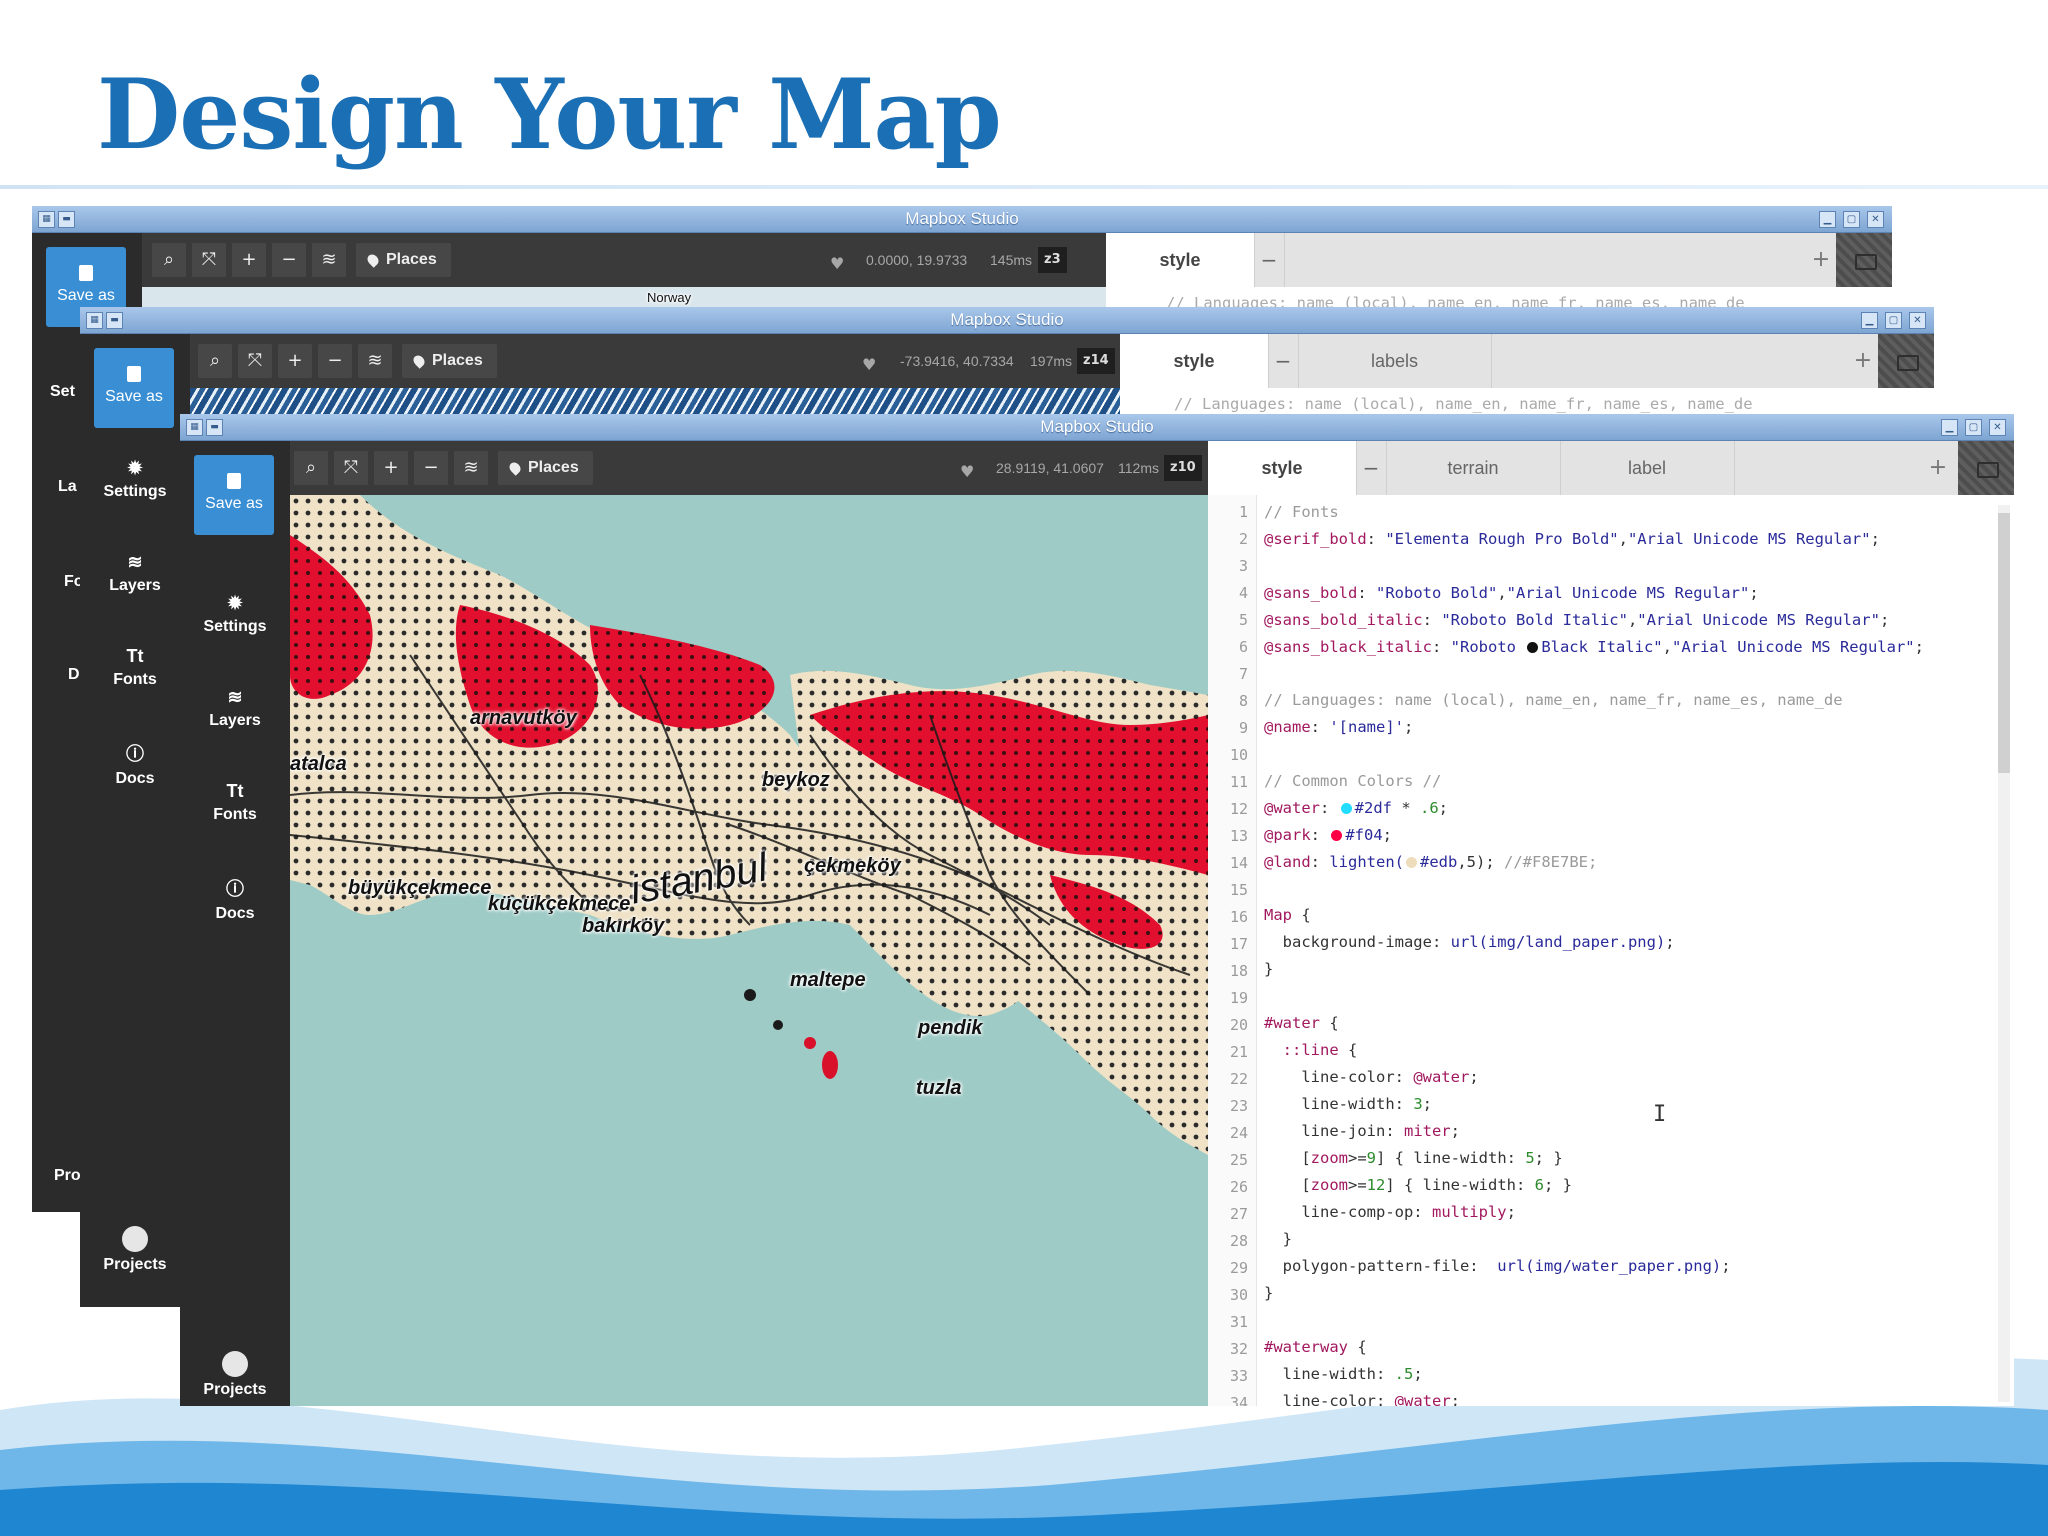 The image size is (2048, 1536). Describe the element at coordinates (1011, 260) in the screenshot. I see `render-time: 145ms` at that location.